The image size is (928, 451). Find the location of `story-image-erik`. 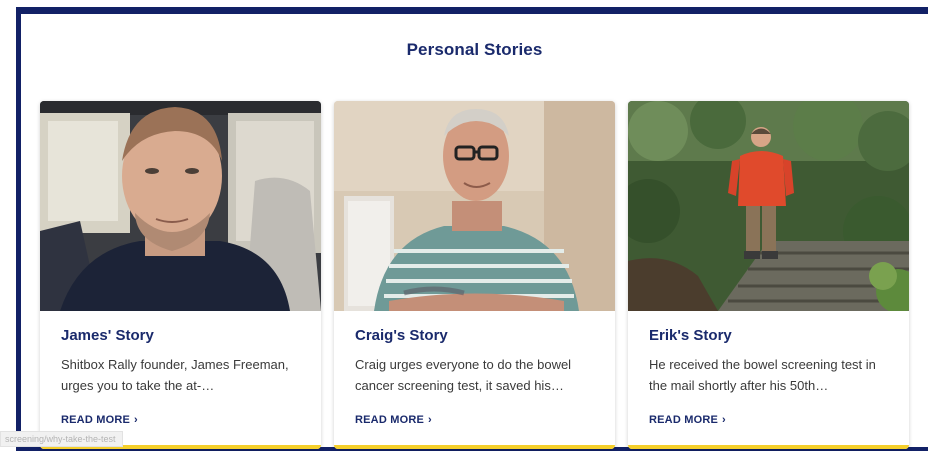

story-image-erik is located at coordinates (768, 206).